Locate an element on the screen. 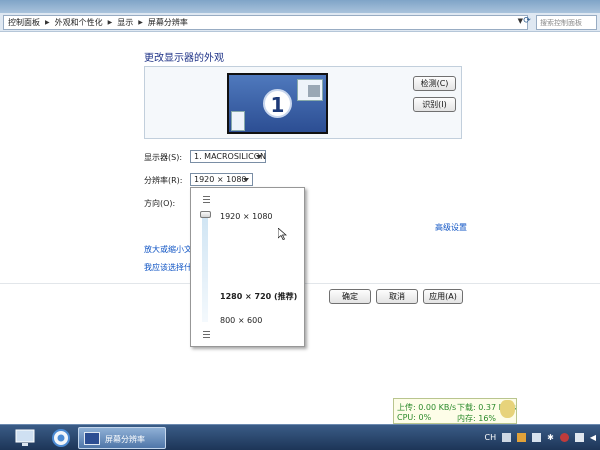 The height and width of the screenshot is (450, 600). browser-icon is located at coordinates (61, 438).